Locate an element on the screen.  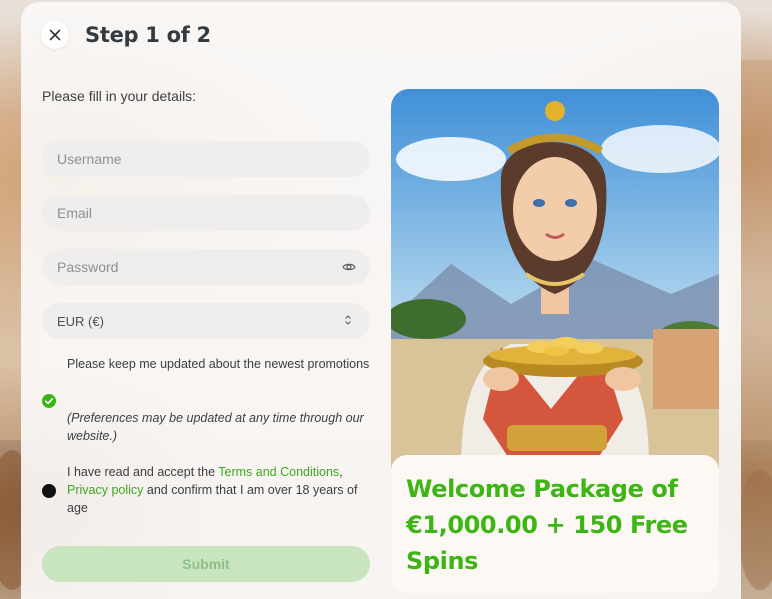
check-icon is located at coordinates (49, 401).